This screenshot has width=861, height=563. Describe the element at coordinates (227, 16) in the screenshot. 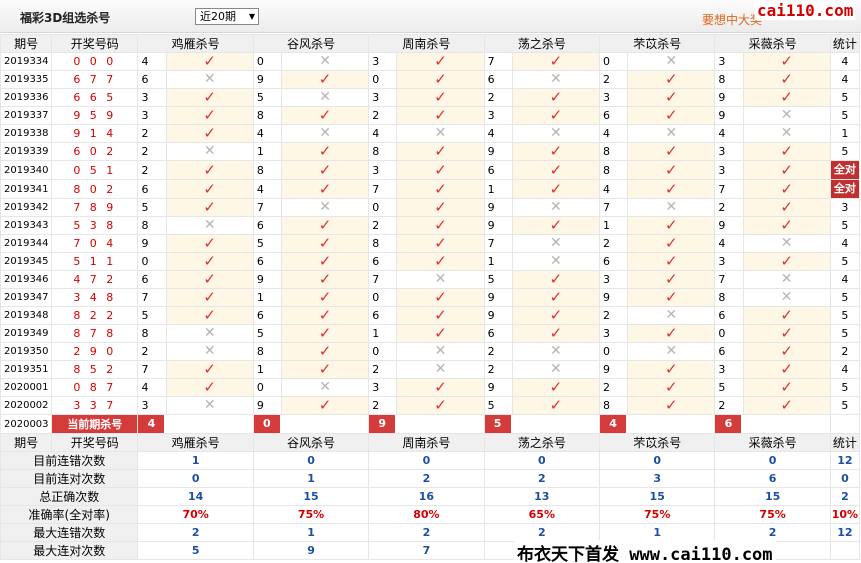

I see `period-select: 近20期 ▼` at that location.